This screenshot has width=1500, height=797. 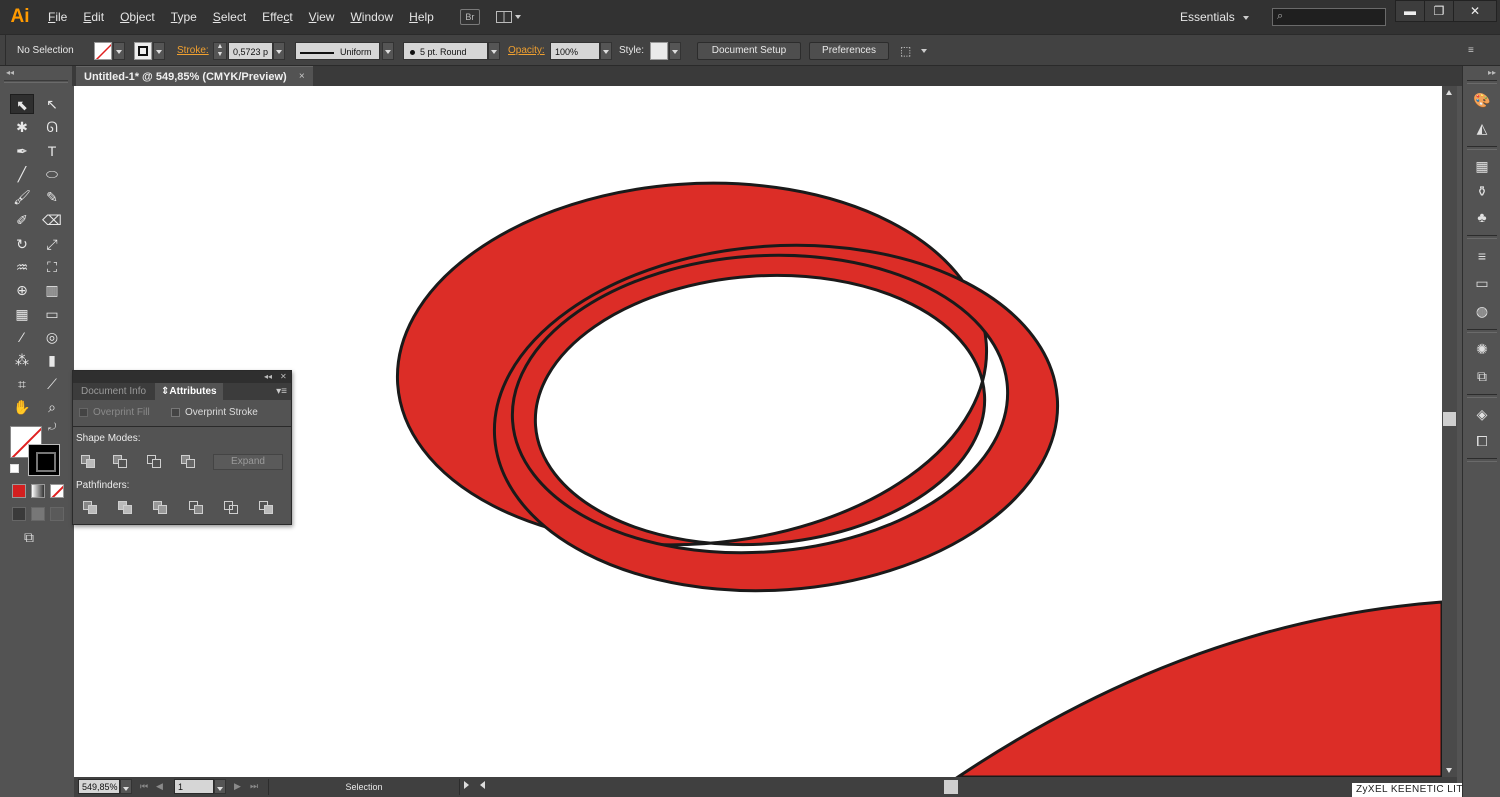 What do you see at coordinates (1482, 311) in the screenshot?
I see `transparency-icon: ◍` at bounding box center [1482, 311].